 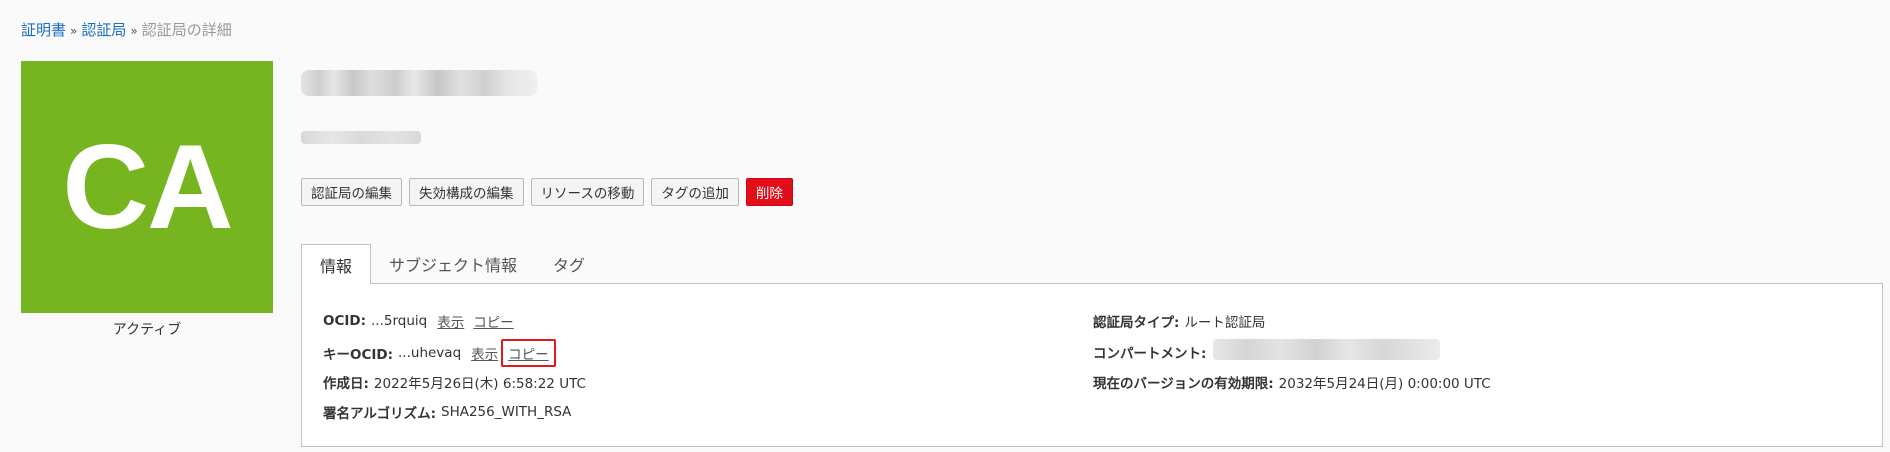 I want to click on tab-info: 情報, so click(x=336, y=264).